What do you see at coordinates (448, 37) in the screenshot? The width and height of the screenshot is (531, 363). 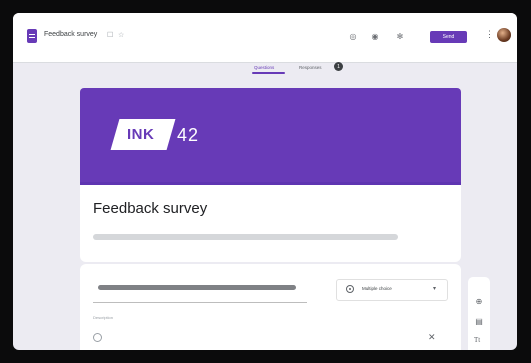 I see `send-button: Send` at bounding box center [448, 37].